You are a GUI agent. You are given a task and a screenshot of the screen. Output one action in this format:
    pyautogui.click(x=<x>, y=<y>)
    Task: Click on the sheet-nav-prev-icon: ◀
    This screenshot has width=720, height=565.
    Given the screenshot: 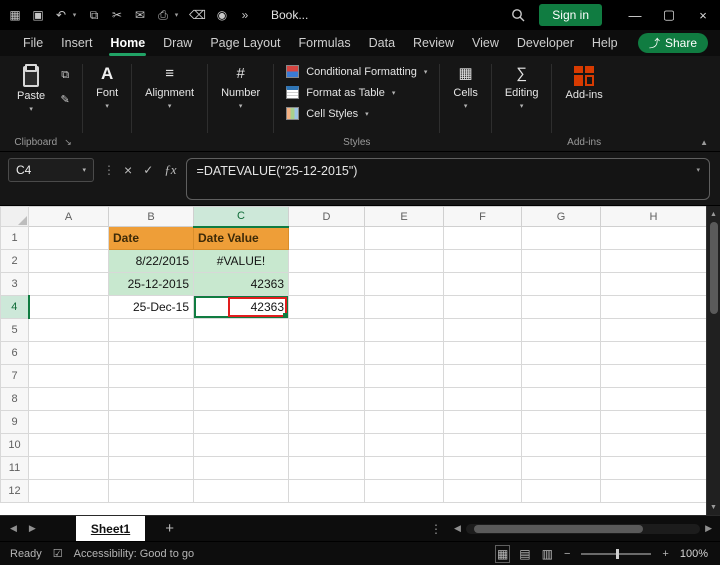 What is the action you would take?
    pyautogui.click(x=13, y=528)
    